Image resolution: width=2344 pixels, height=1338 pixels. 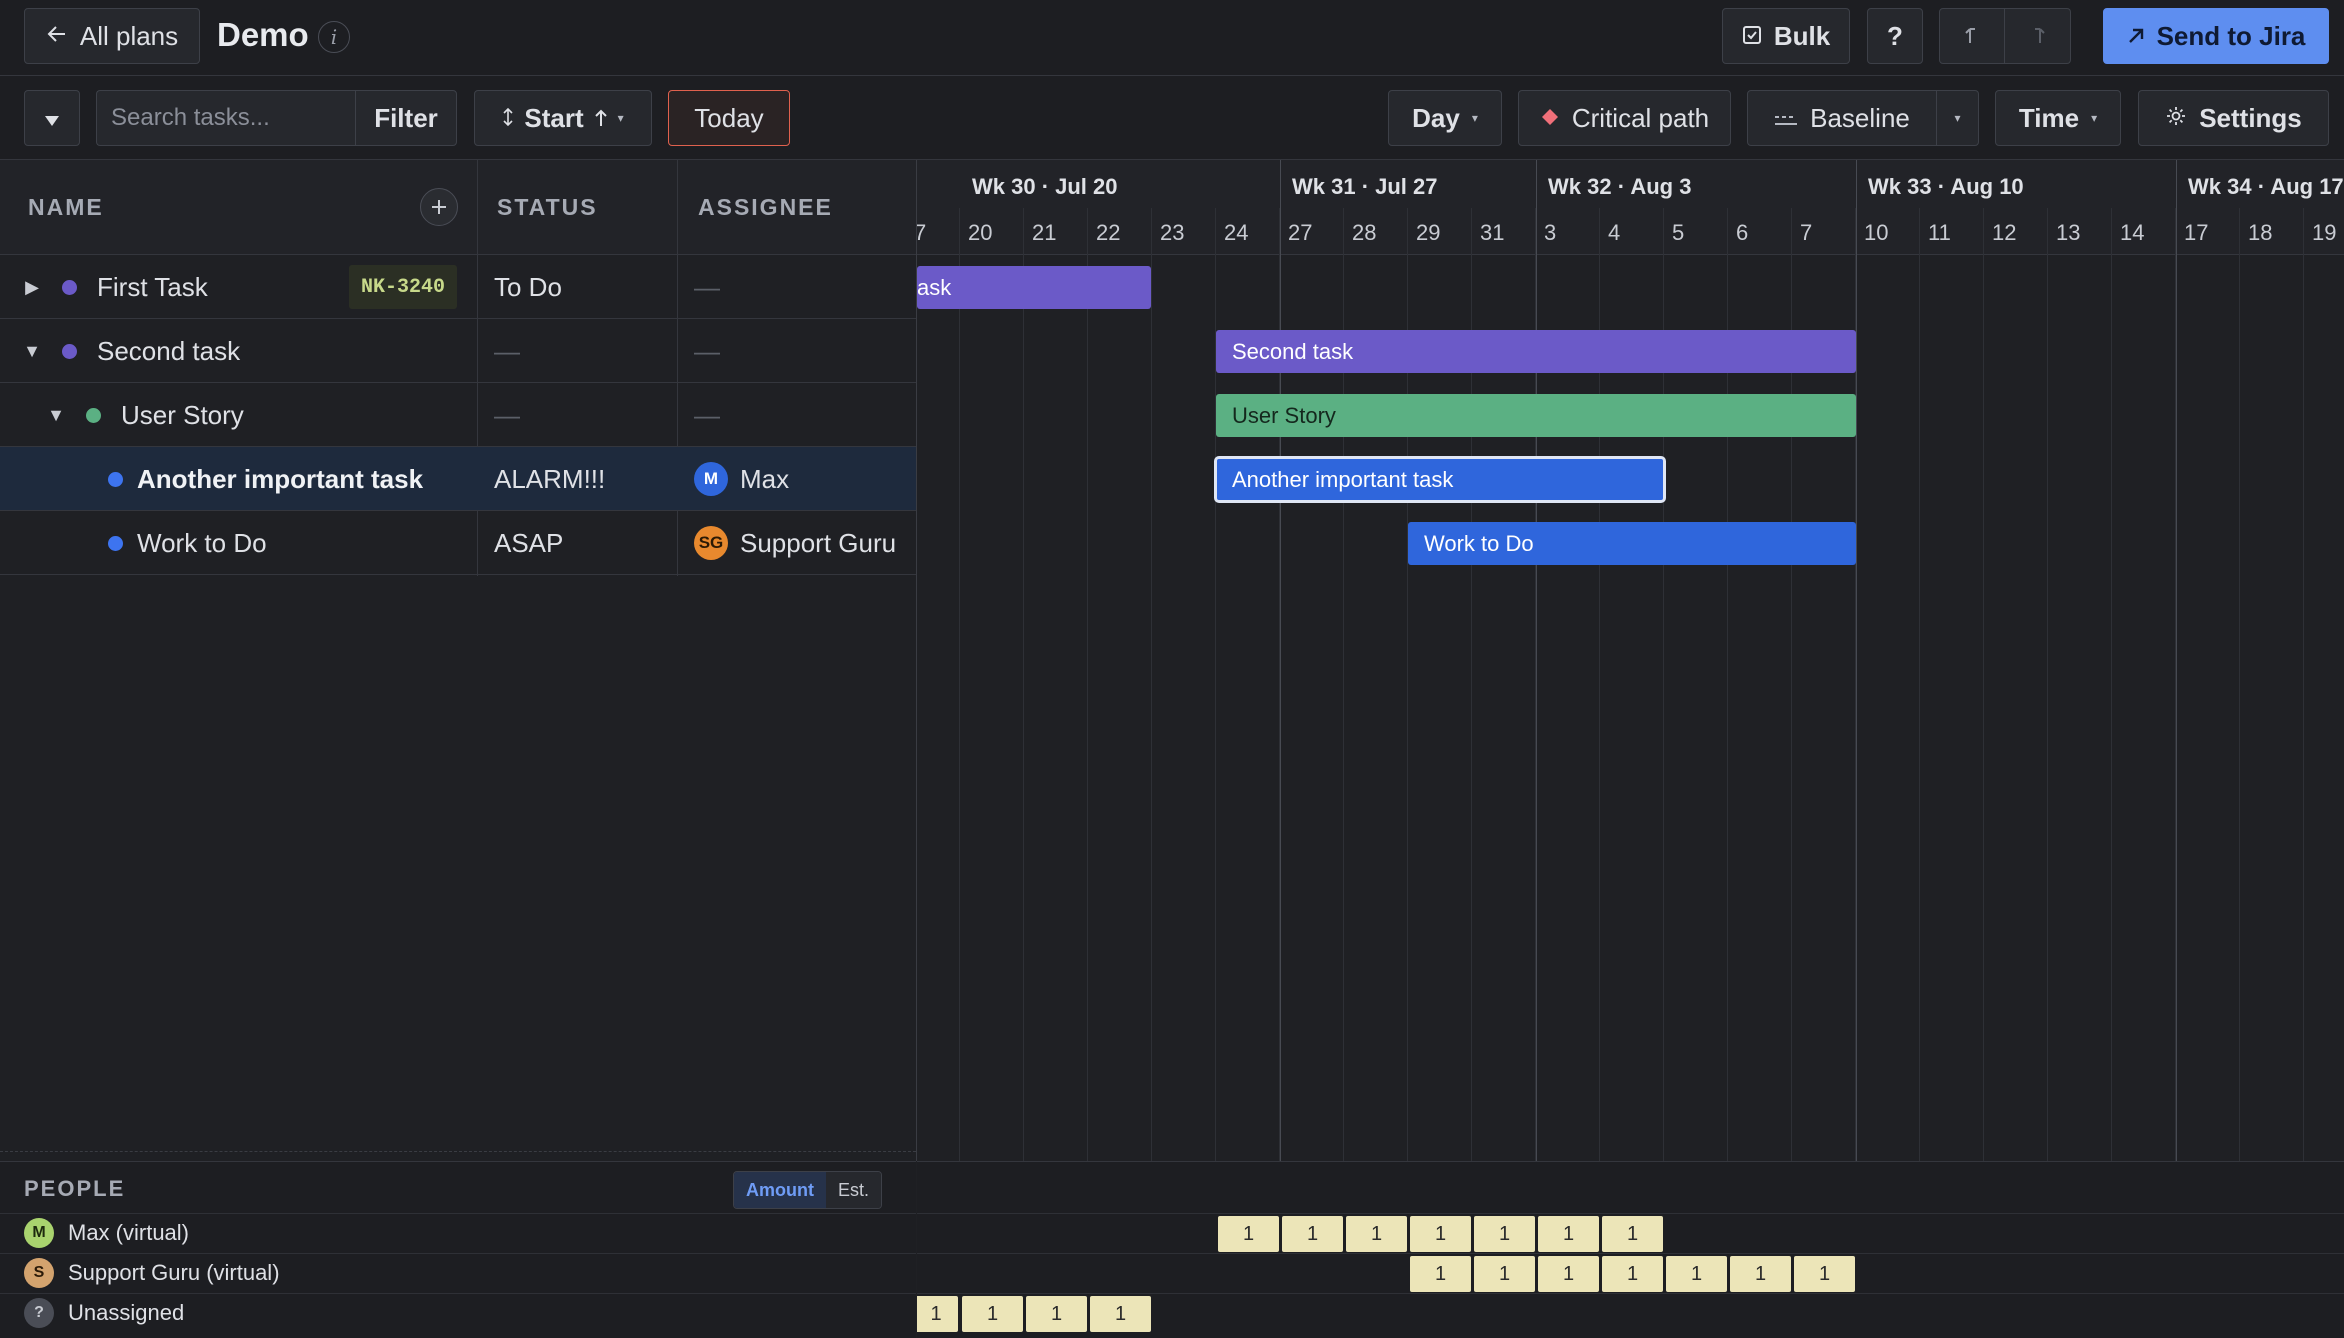 What do you see at coordinates (403, 287) in the screenshot?
I see `issue-key-badge: NK-3240` at bounding box center [403, 287].